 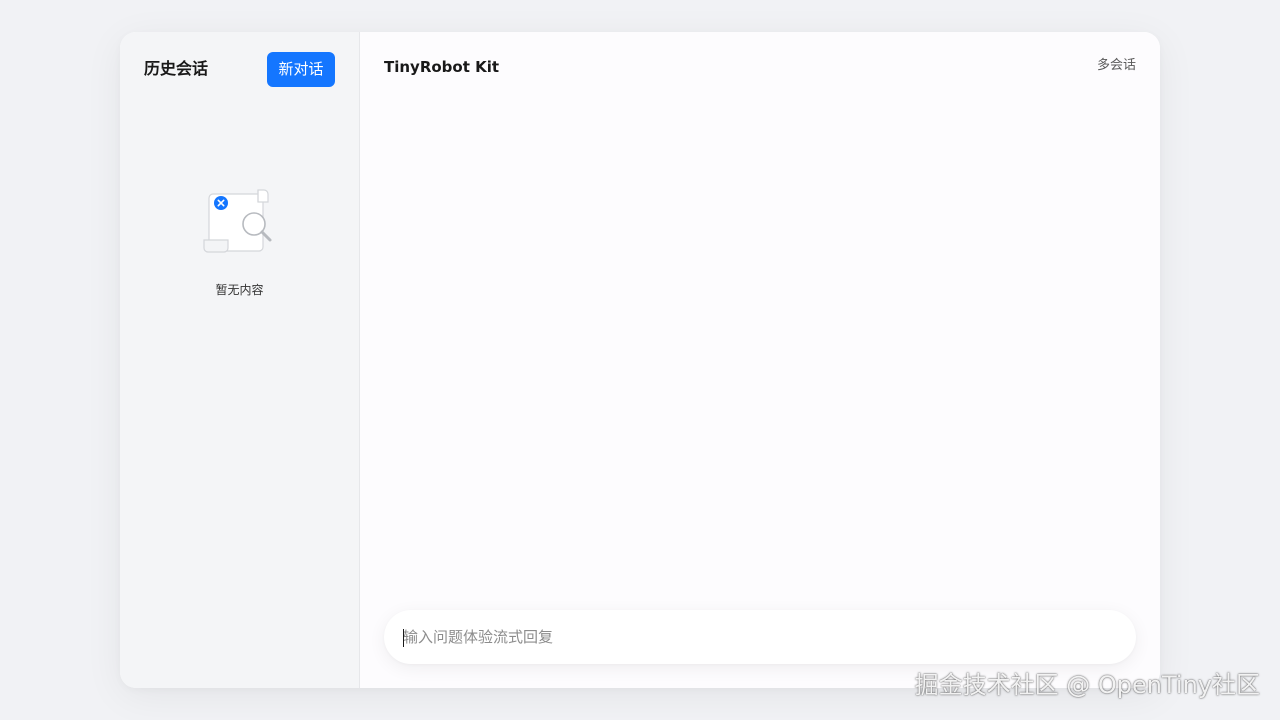 What do you see at coordinates (239, 290) in the screenshot?
I see `empty-state-text: 暂无内容` at bounding box center [239, 290].